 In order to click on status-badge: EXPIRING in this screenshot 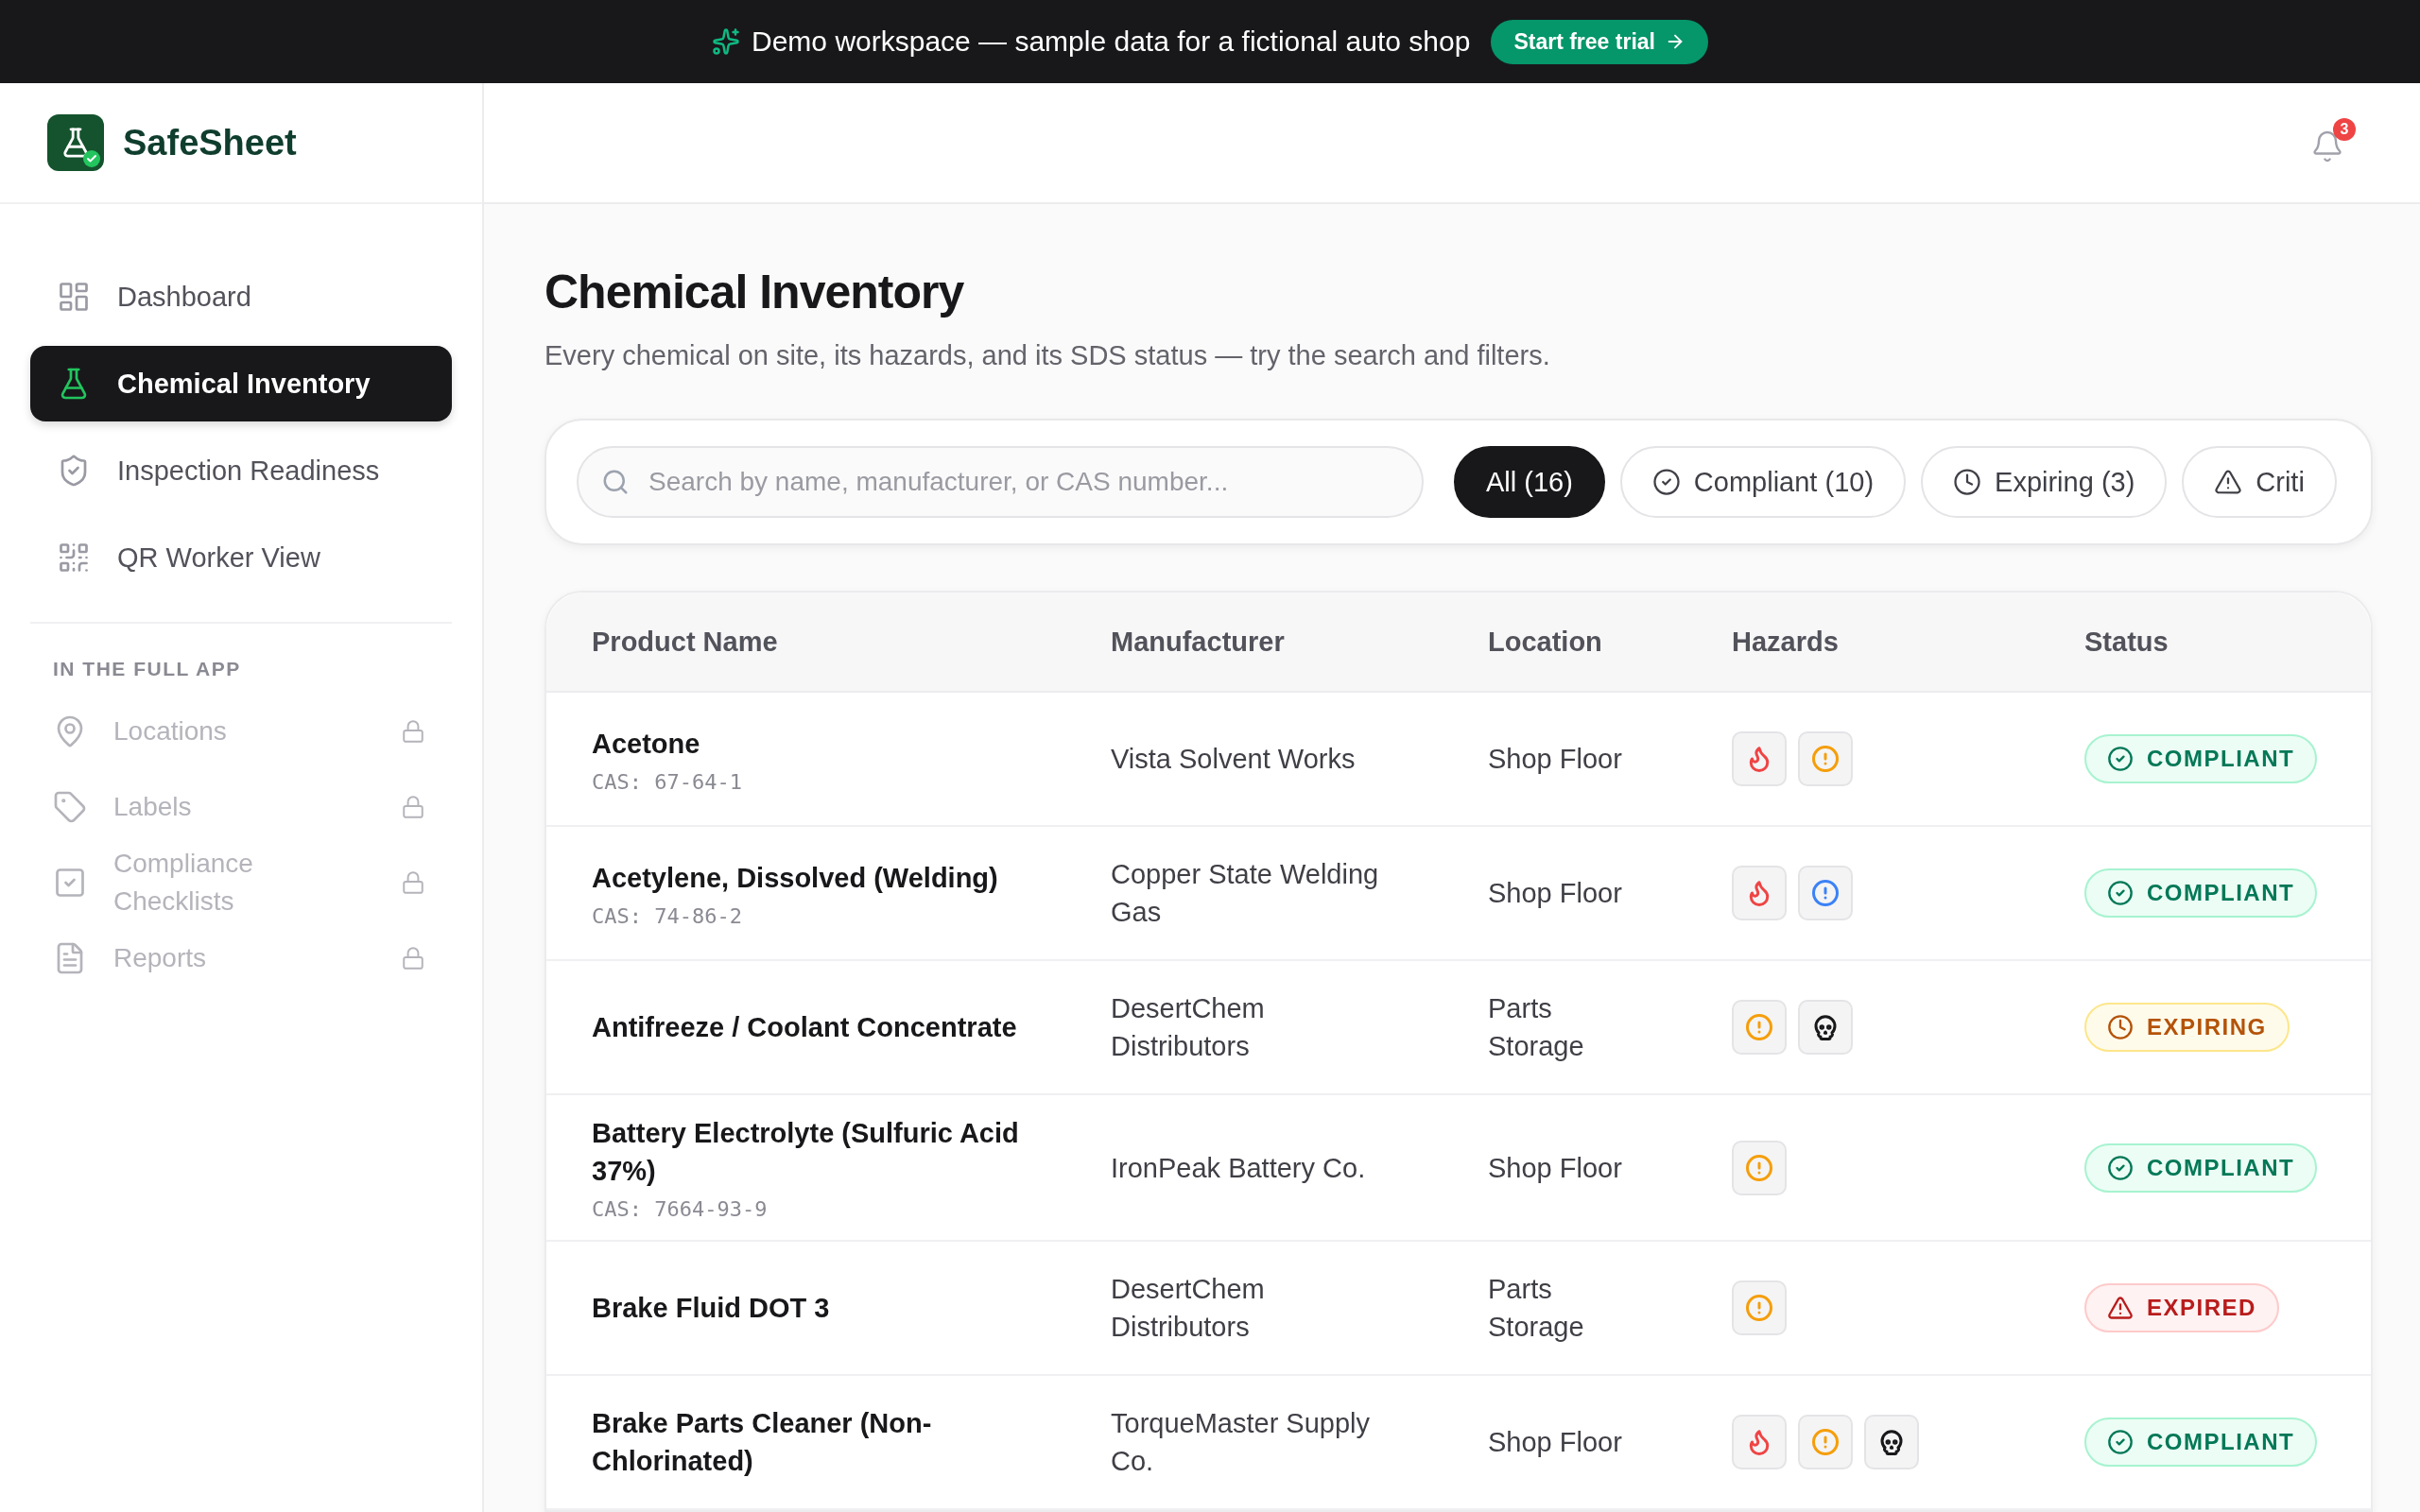, I will do `click(2187, 1027)`.